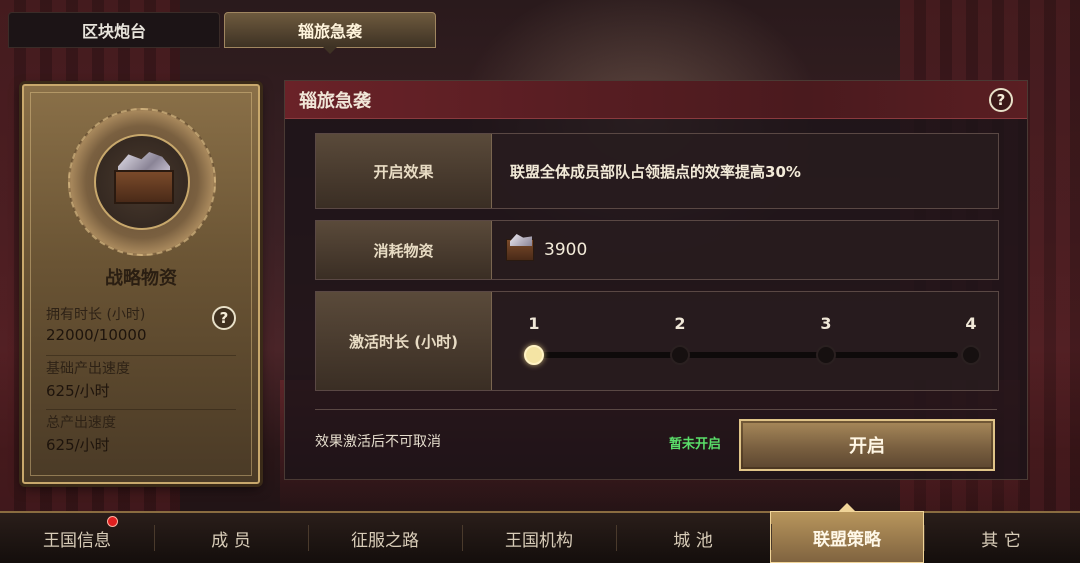 The width and height of the screenshot is (1080, 563). Describe the element at coordinates (747, 250) in the screenshot. I see `cost-content: 3900` at that location.